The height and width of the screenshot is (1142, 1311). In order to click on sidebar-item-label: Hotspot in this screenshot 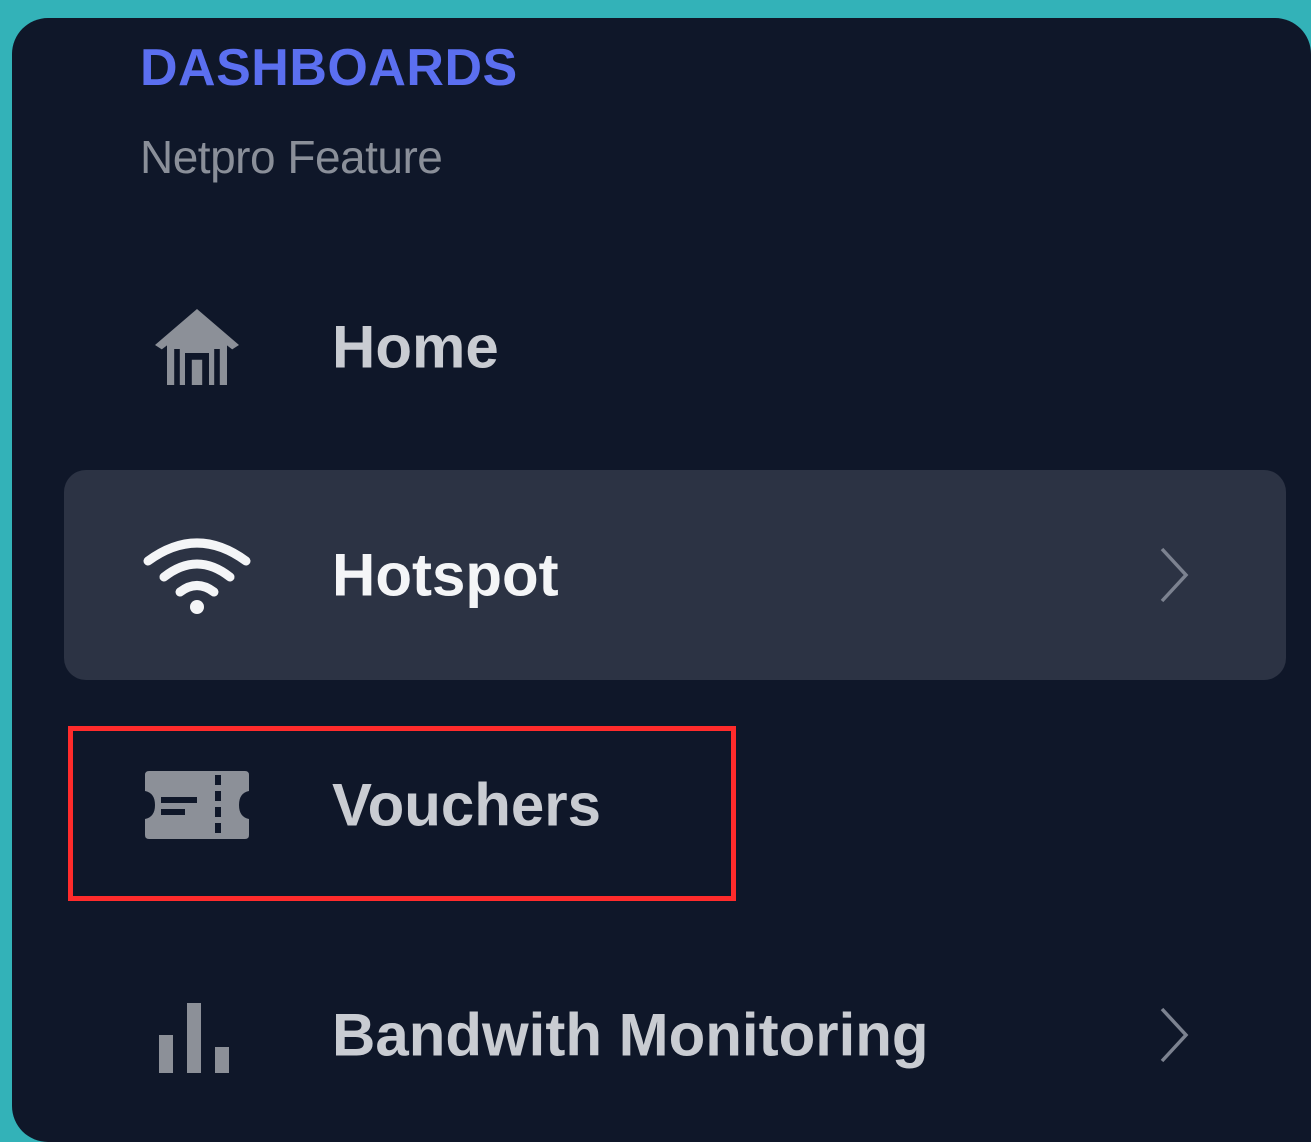, I will do `click(445, 575)`.